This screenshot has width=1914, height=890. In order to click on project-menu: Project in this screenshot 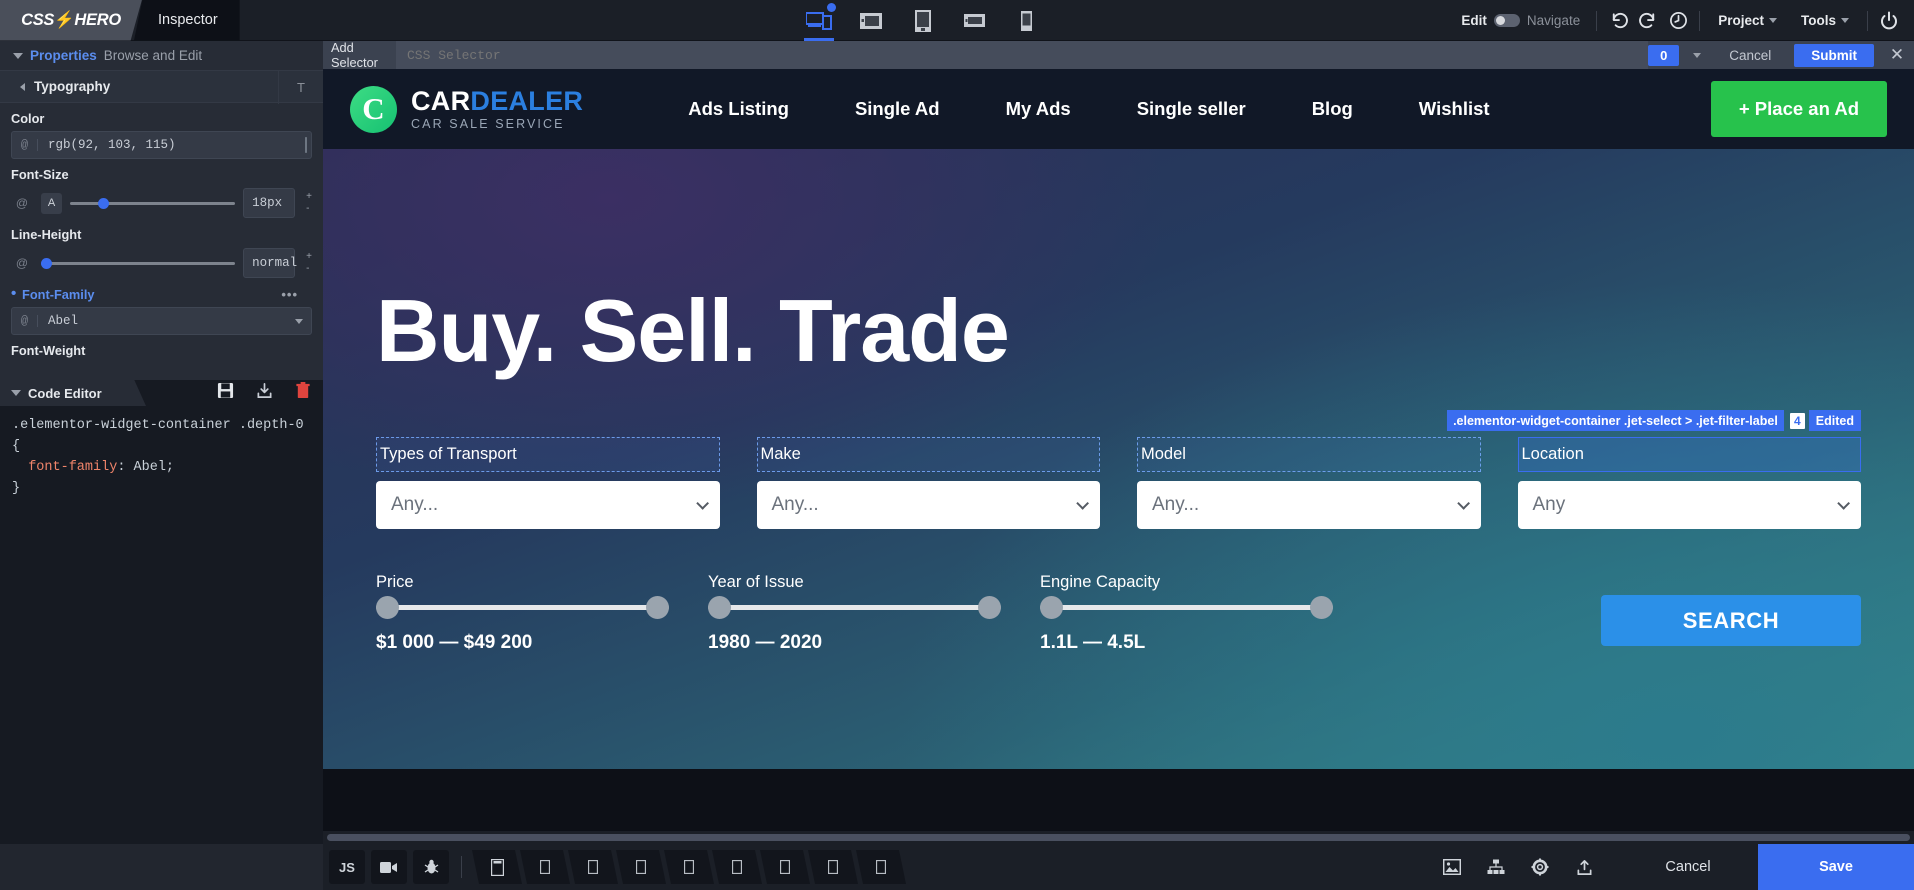, I will do `click(1747, 20)`.